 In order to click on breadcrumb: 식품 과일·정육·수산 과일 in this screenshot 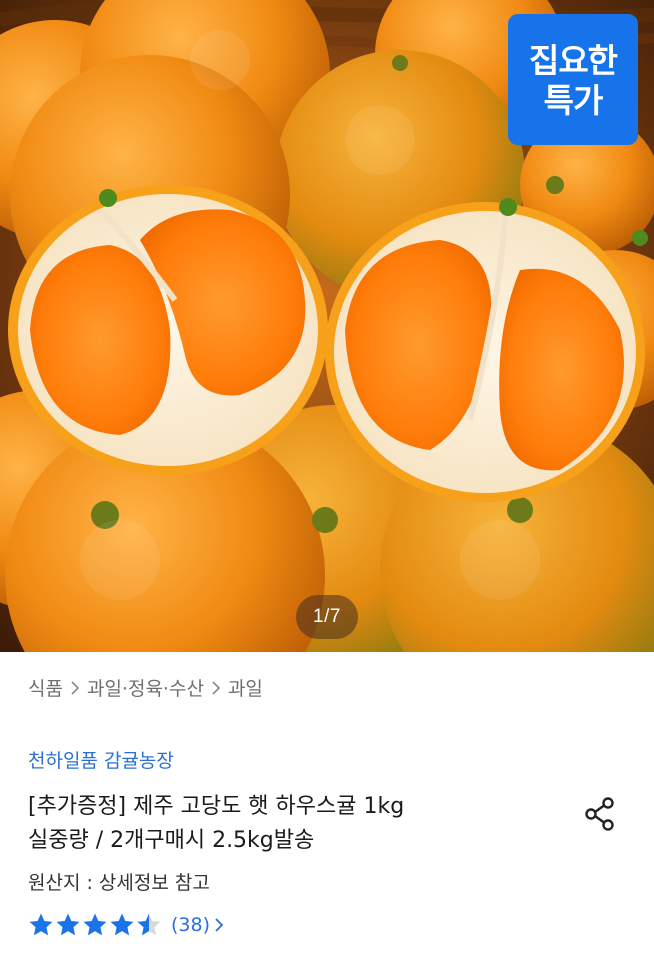, I will do `click(145, 687)`.